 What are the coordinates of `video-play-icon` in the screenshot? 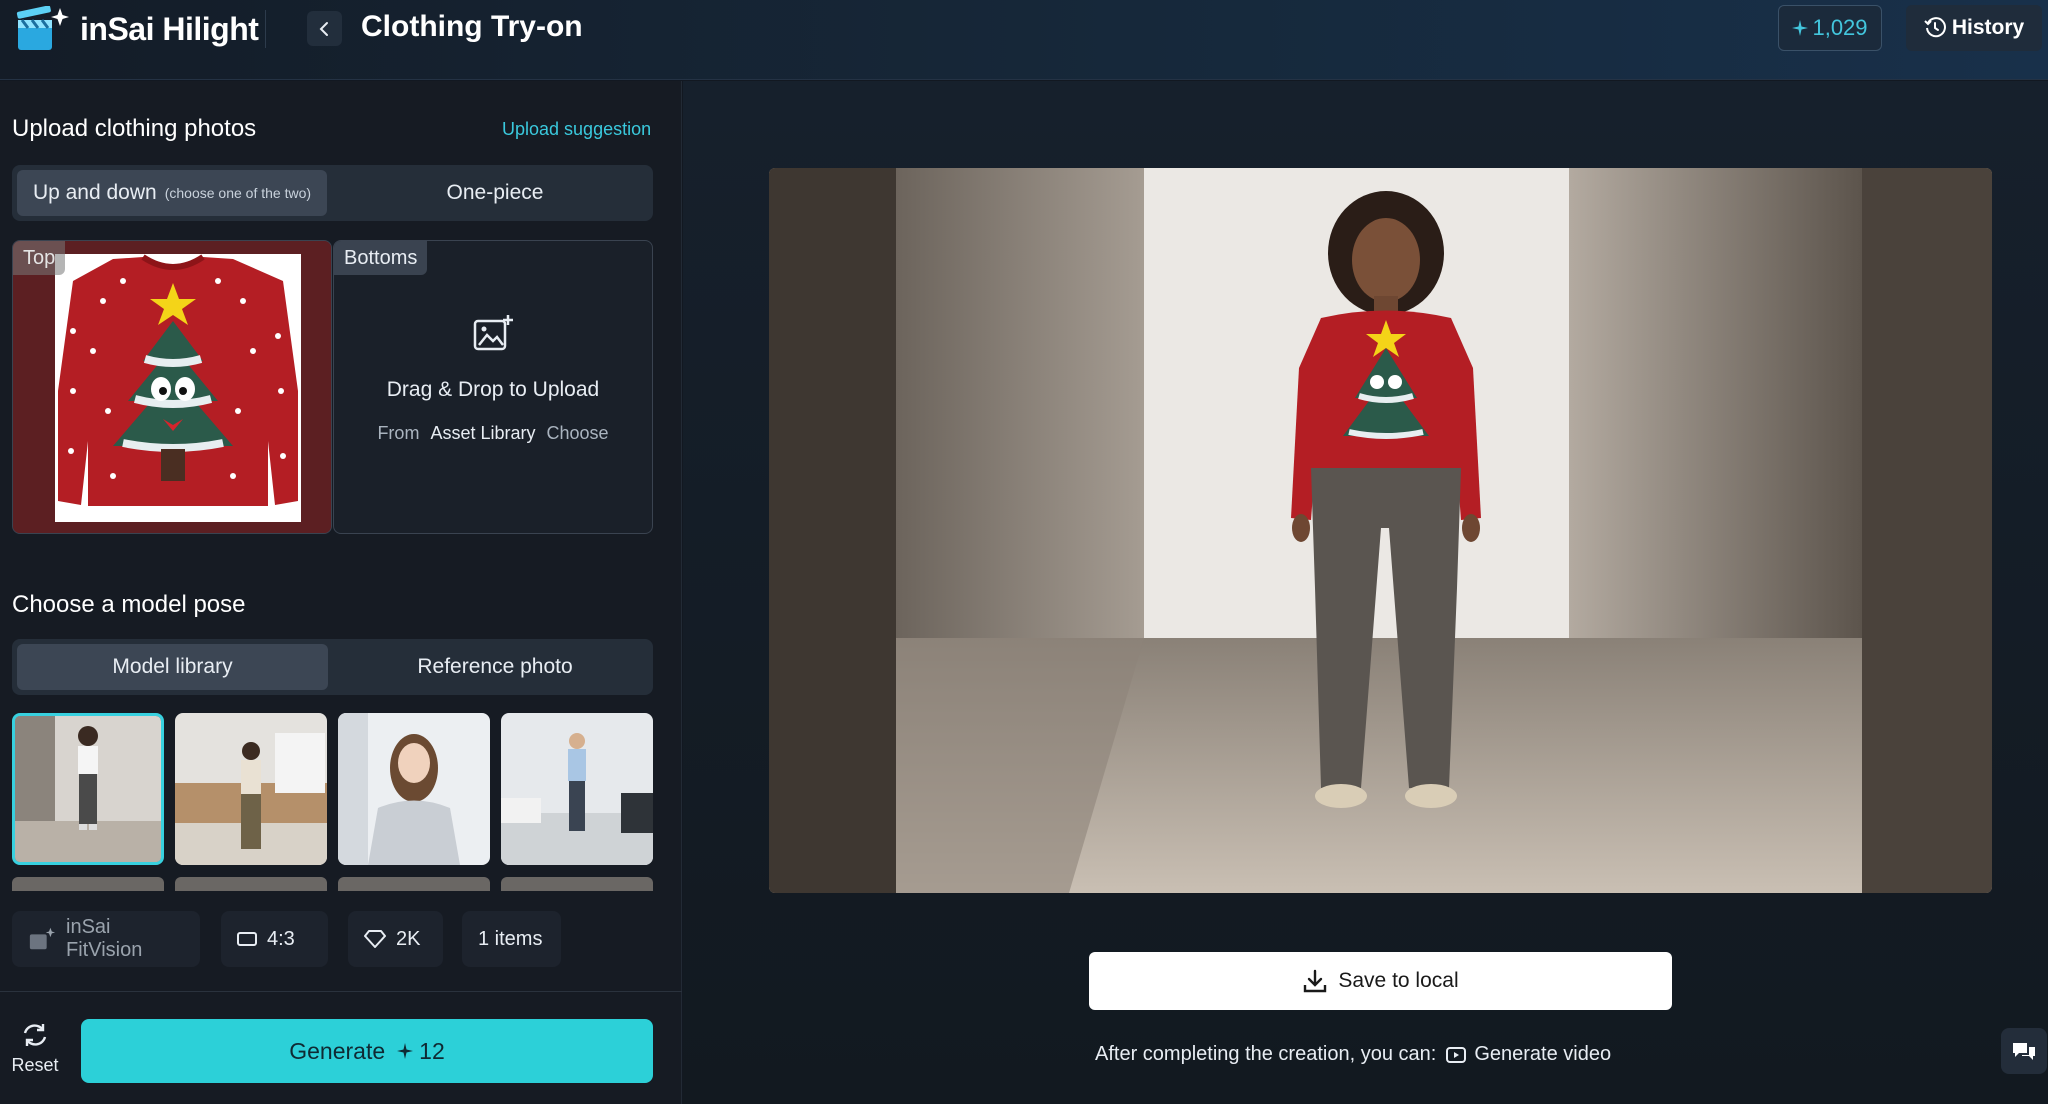 It's located at (1456, 1054).